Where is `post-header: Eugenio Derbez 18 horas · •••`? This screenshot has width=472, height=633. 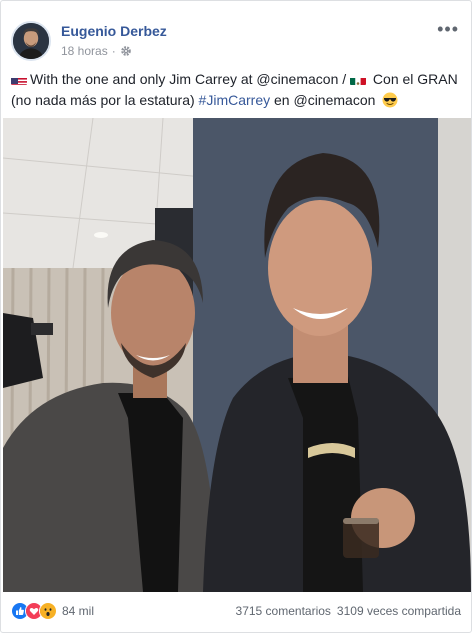 post-header: Eugenio Derbez 18 horas · ••• is located at coordinates (236, 37).